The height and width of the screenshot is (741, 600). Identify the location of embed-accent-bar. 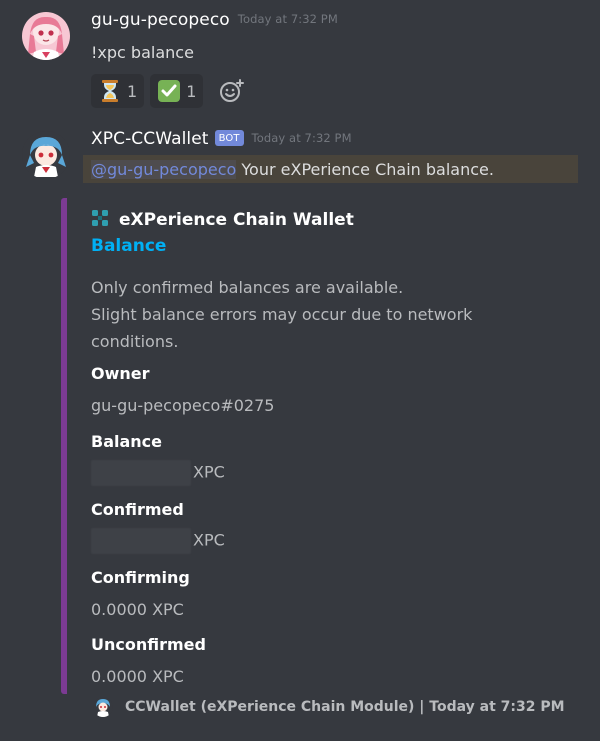
(64, 446).